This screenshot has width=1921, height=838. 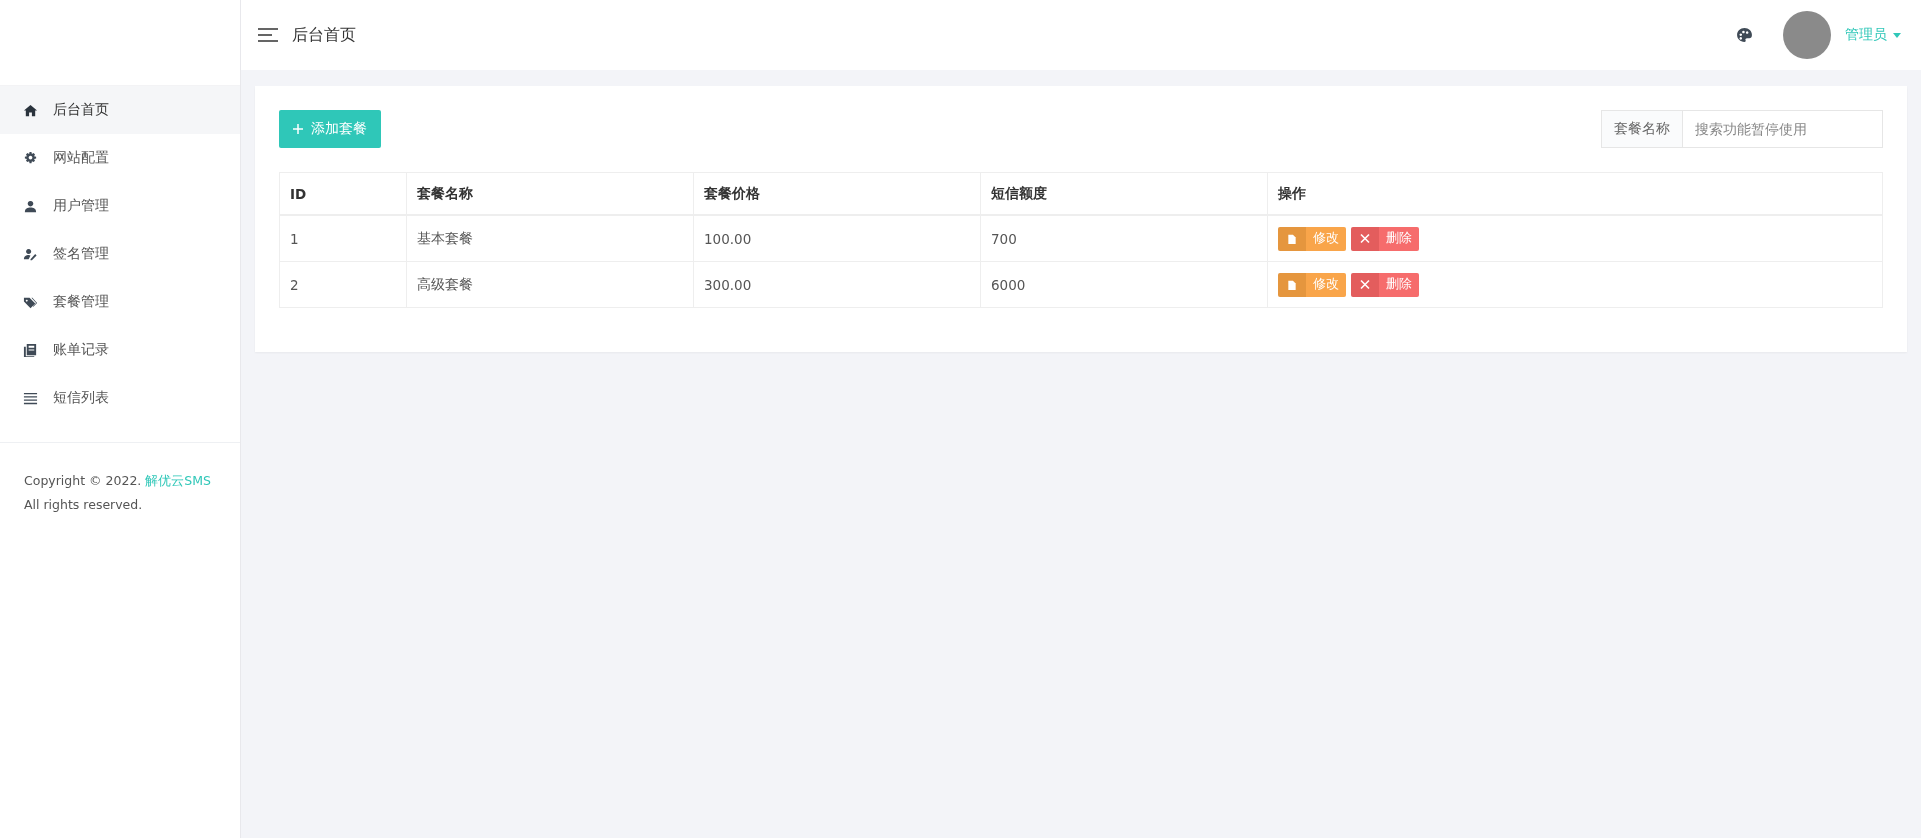 What do you see at coordinates (120, 158) in the screenshot?
I see `sidebar-item: 网站配置` at bounding box center [120, 158].